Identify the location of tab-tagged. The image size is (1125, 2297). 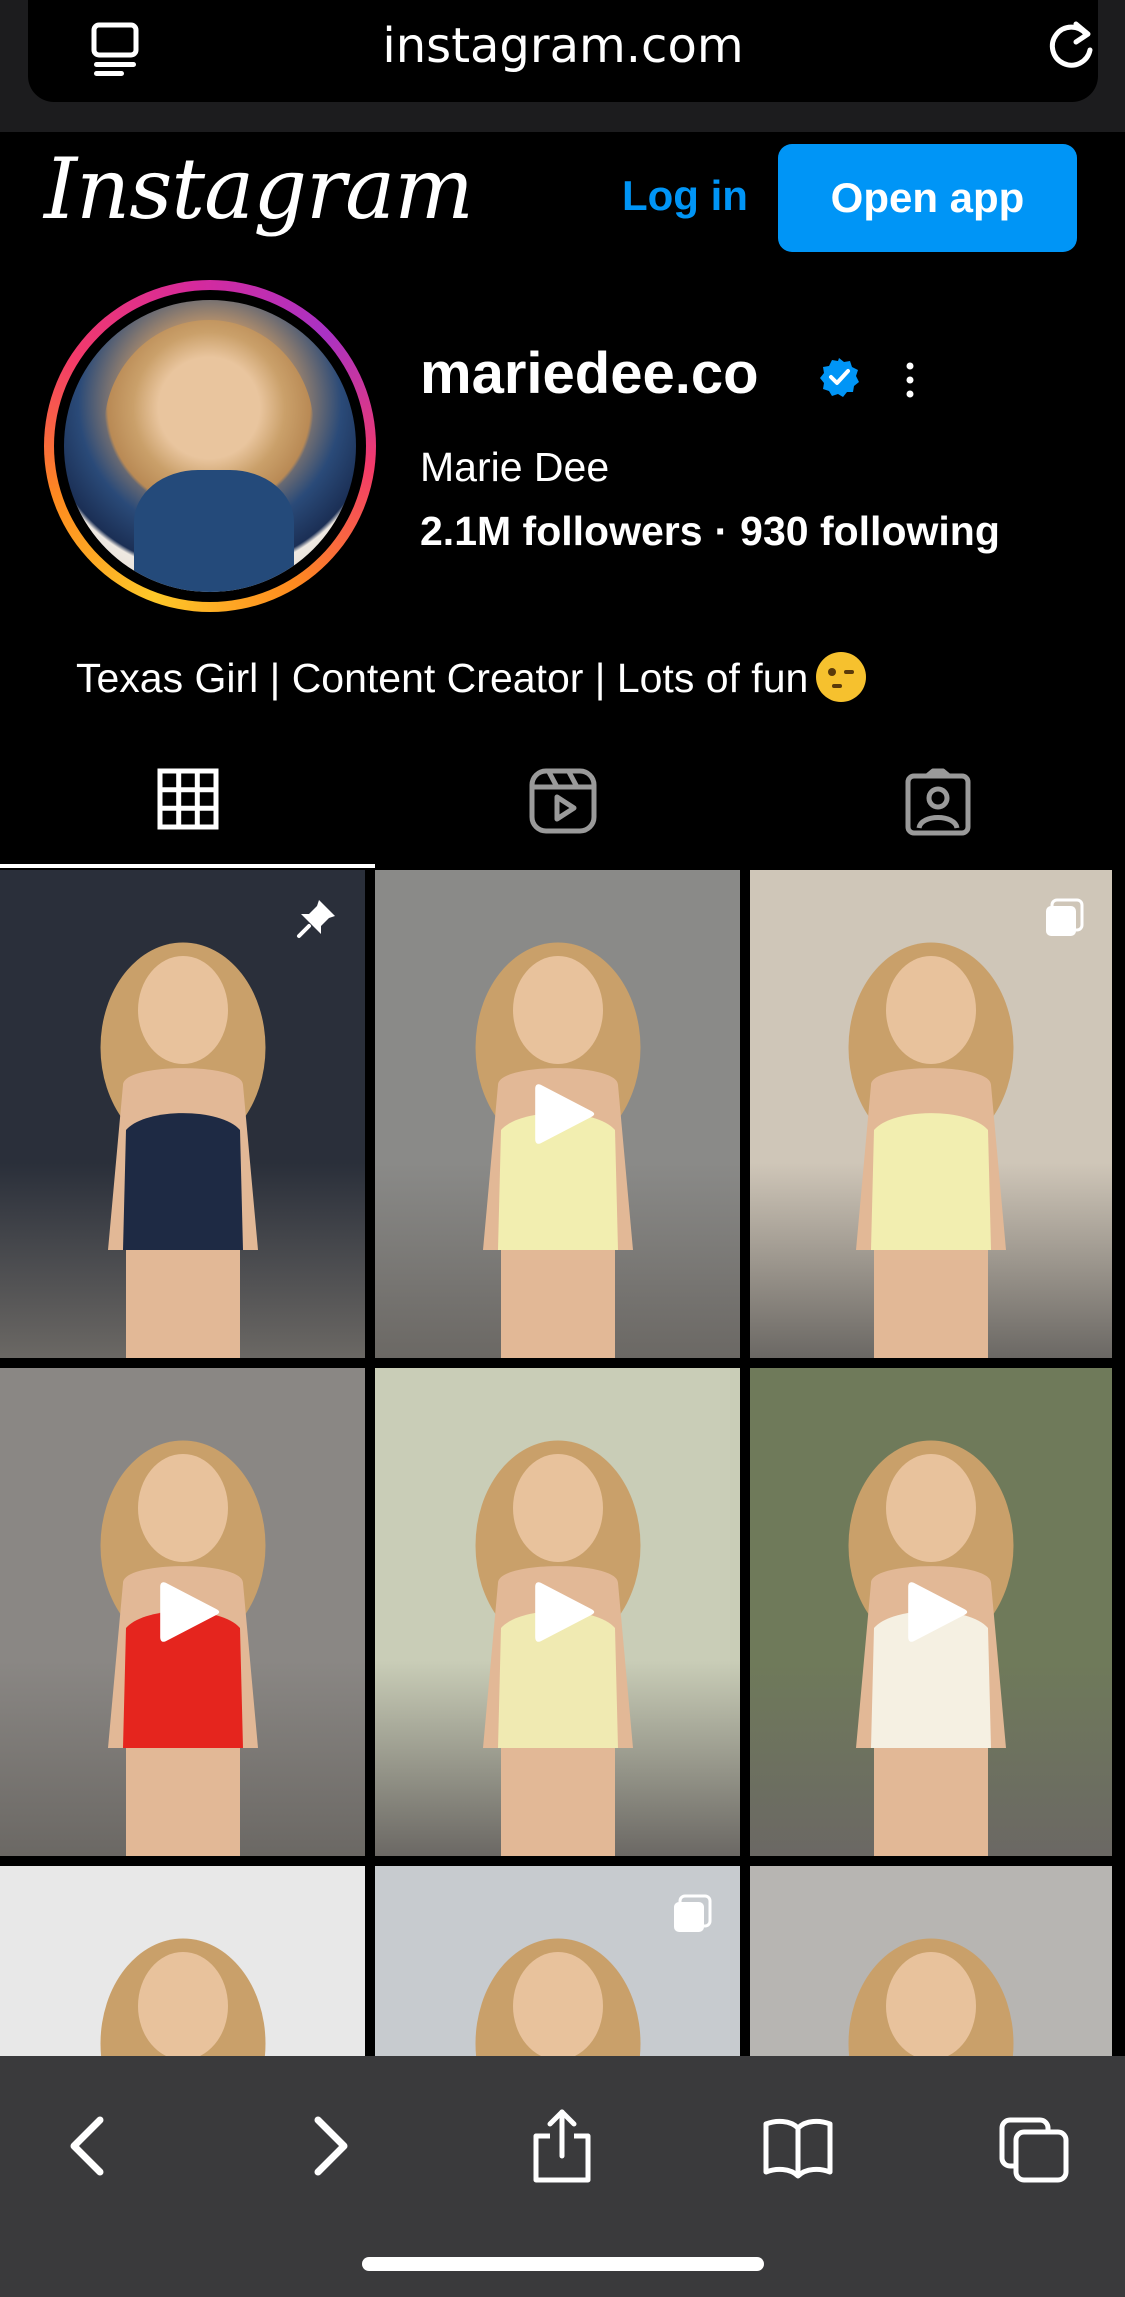
(937, 804).